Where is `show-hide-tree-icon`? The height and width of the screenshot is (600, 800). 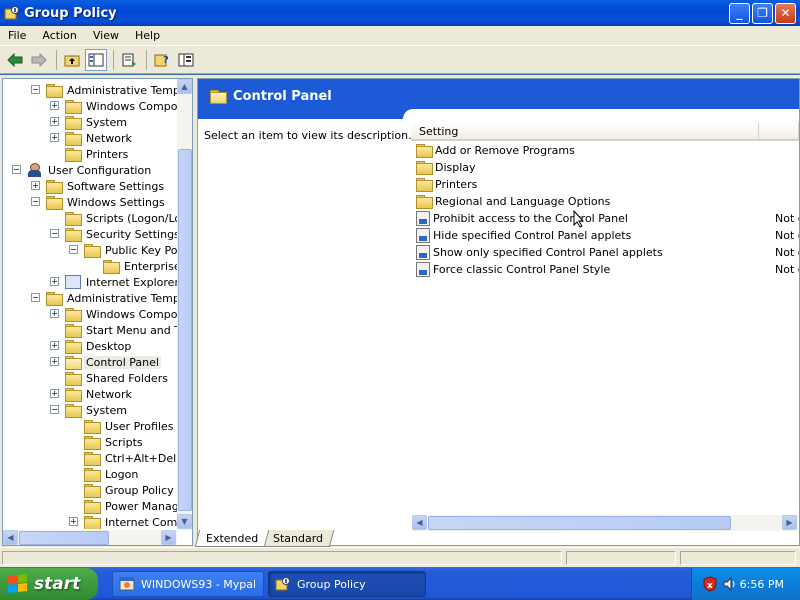
show-hide-tree-icon is located at coordinates (96, 59).